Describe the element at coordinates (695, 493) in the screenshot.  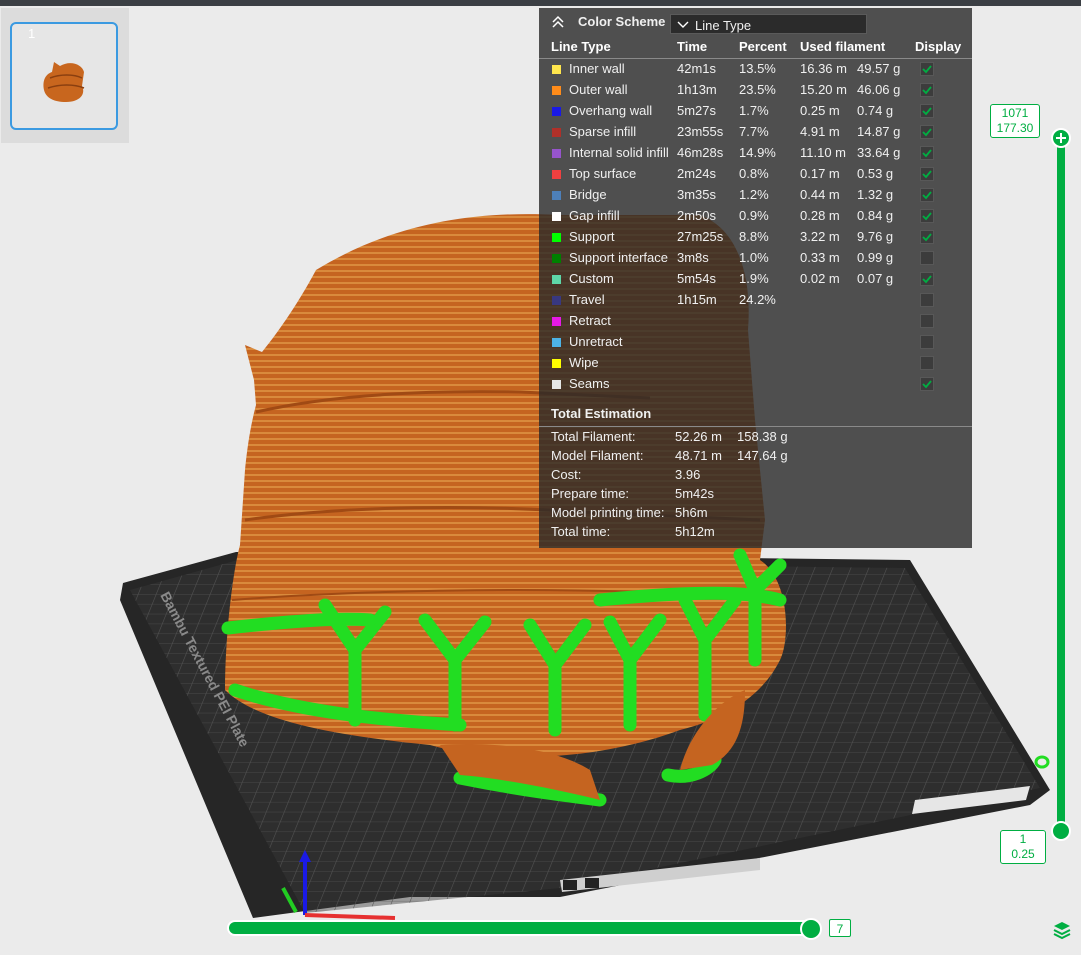
I see `total-value: 5m42s` at that location.